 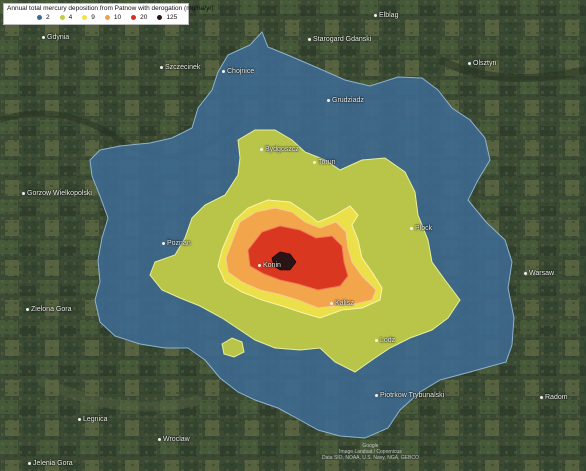 I want to click on city-label-kalisz: Kalisz, so click(x=342, y=303).